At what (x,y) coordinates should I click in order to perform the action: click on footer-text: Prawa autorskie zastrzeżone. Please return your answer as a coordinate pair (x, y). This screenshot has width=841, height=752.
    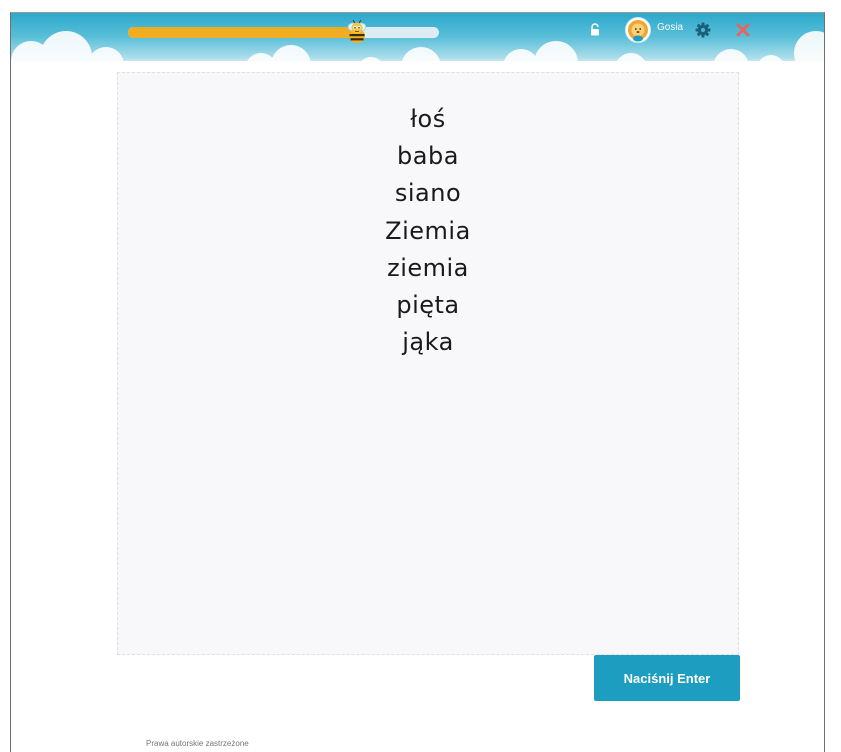
    Looking at the image, I should click on (197, 743).